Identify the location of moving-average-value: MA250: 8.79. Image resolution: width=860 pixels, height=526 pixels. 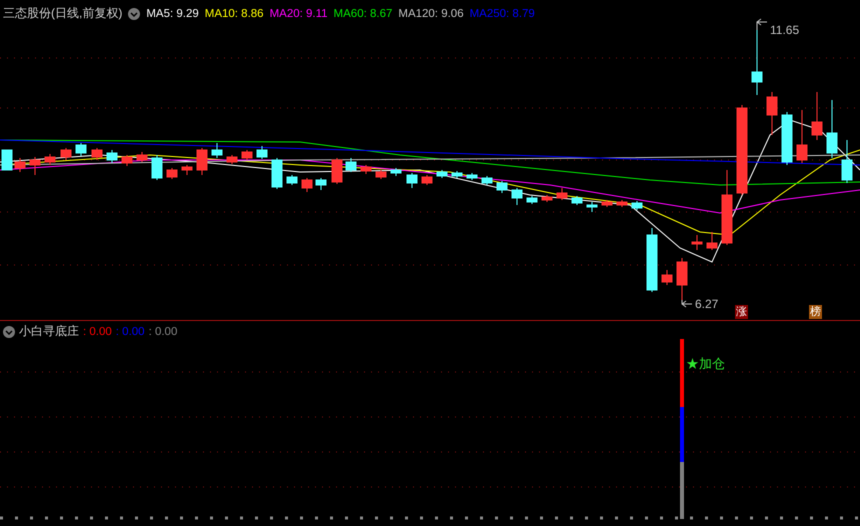
(502, 14).